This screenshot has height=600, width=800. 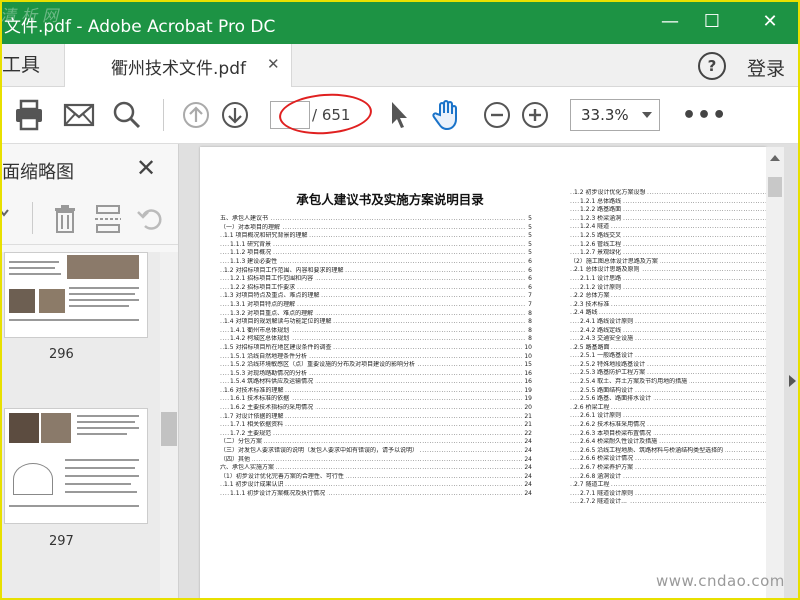 I want to click on toc-entry-title: 1.2.1 总体路线, so click(x=602, y=201).